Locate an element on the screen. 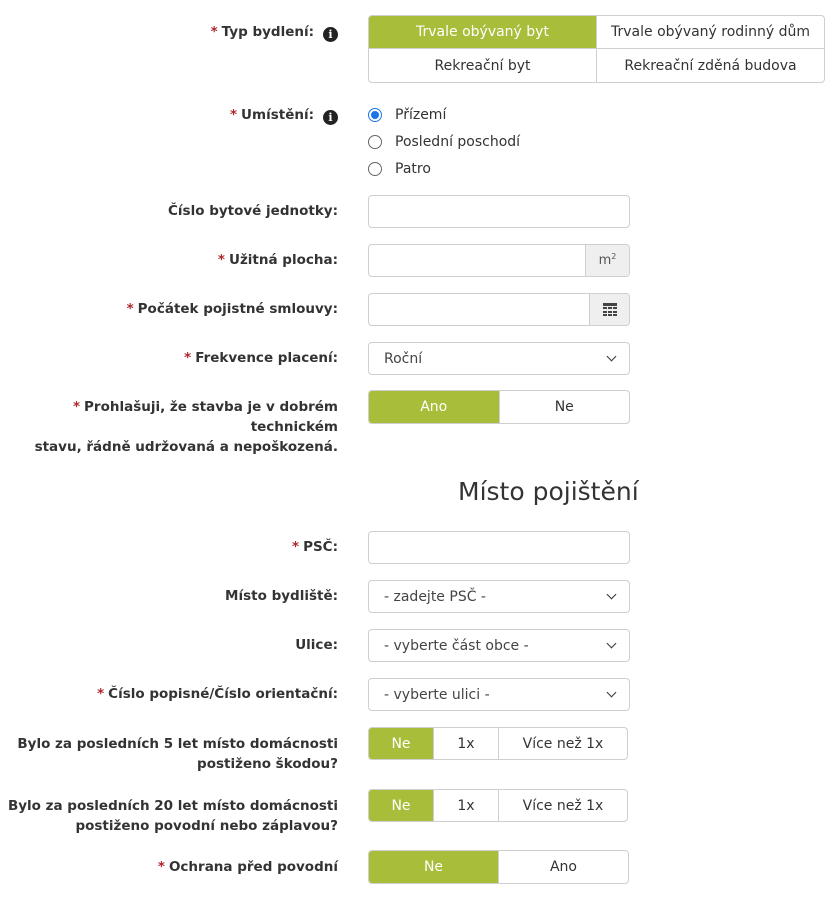 The image size is (840, 900). ochrana-option-ne: Ne is located at coordinates (433, 867).